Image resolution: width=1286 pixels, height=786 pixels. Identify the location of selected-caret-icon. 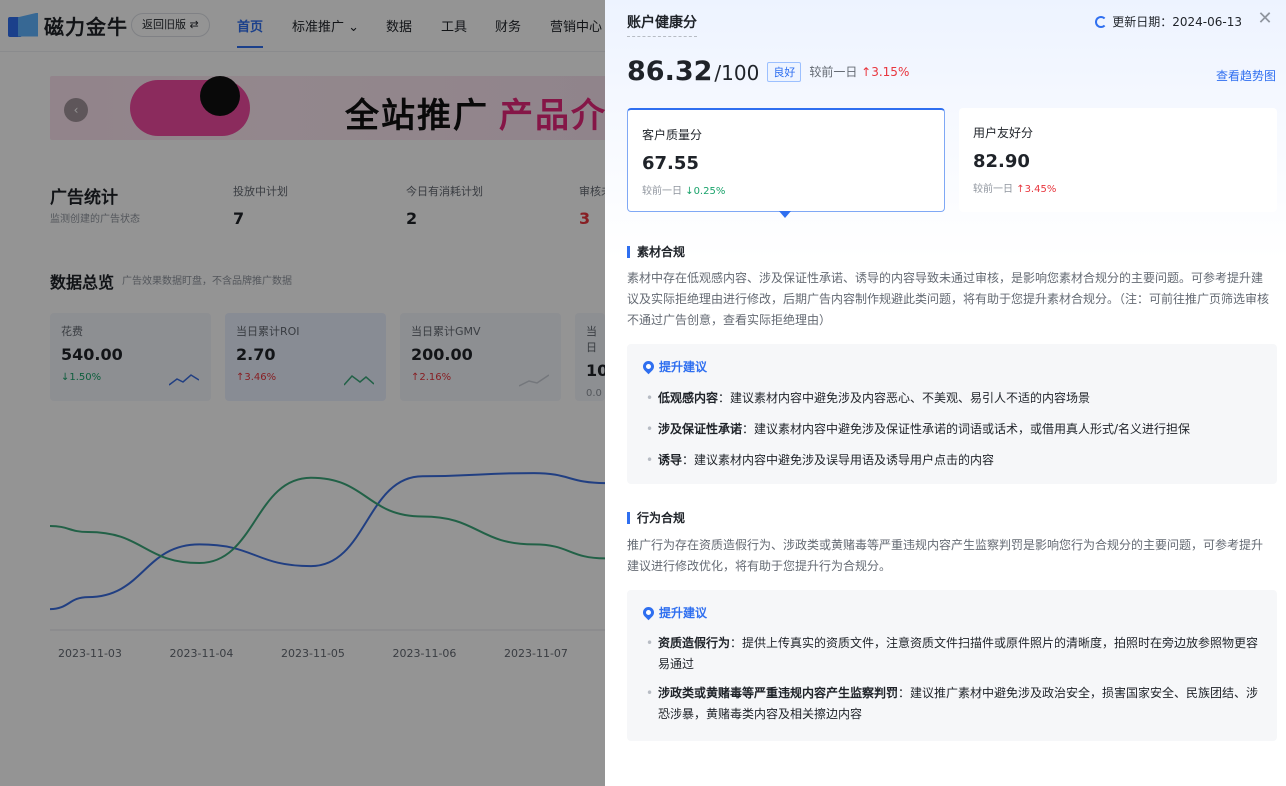
(785, 214).